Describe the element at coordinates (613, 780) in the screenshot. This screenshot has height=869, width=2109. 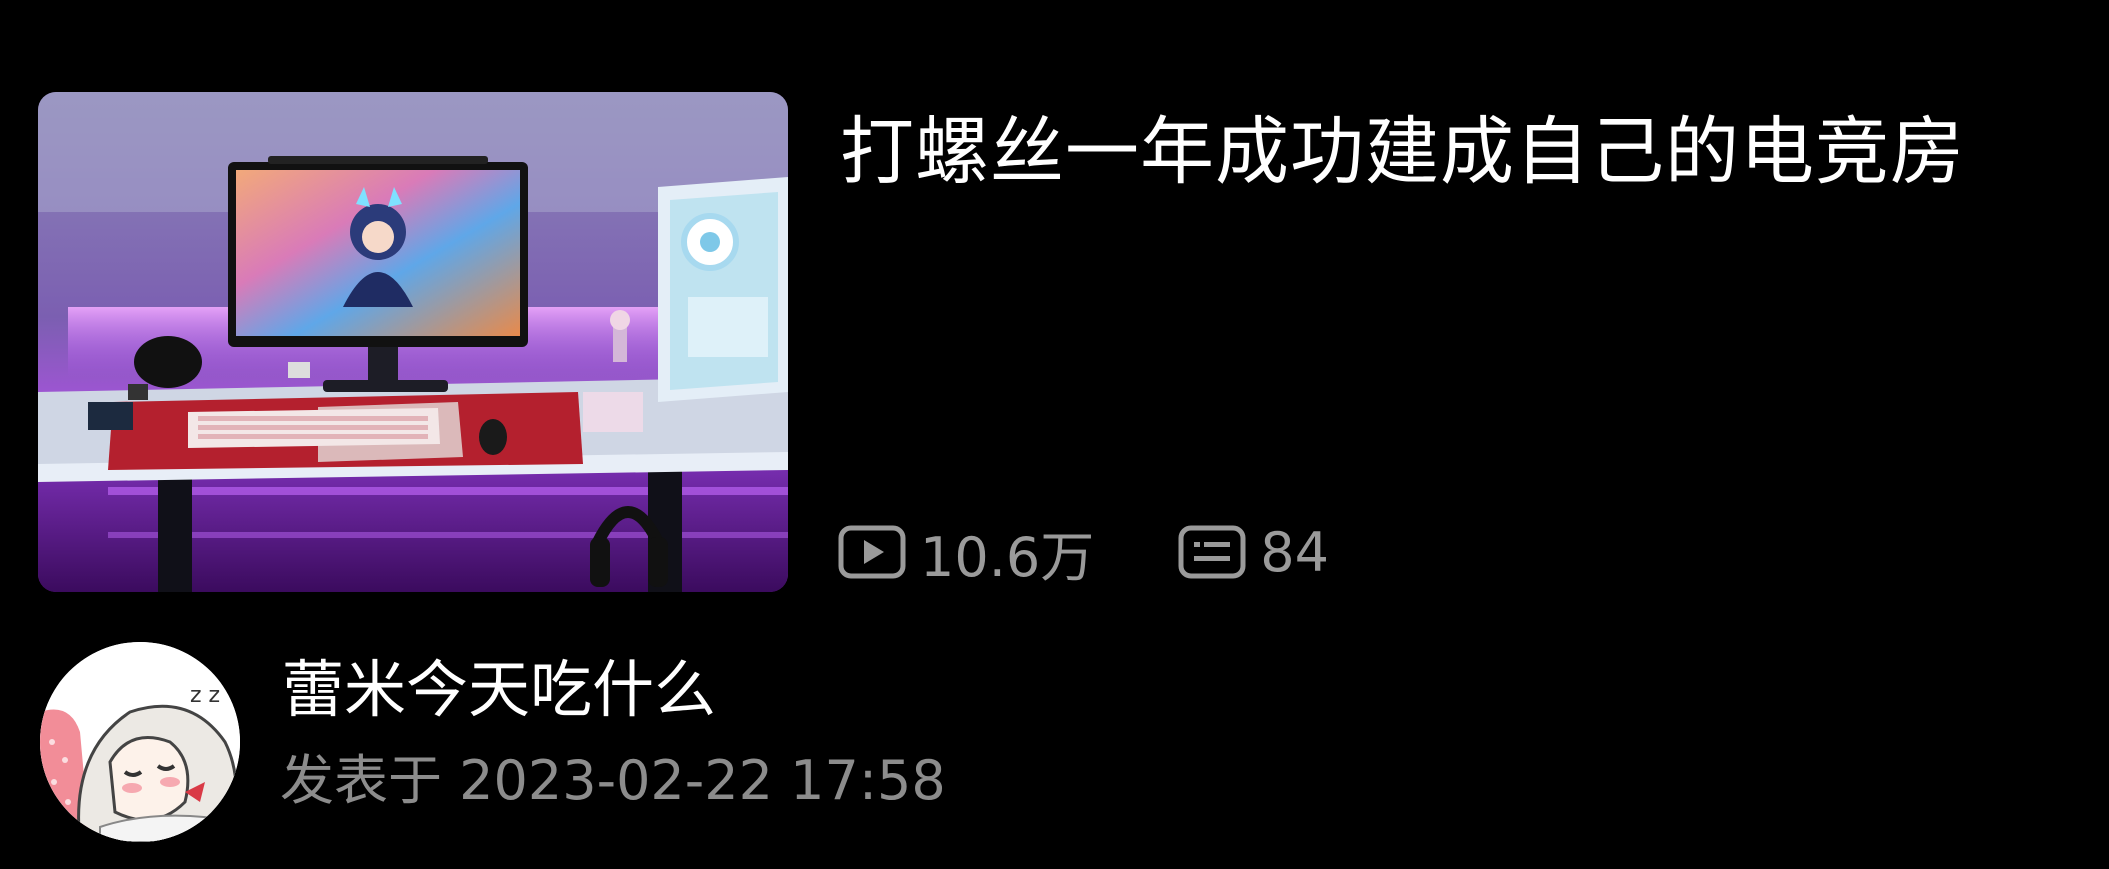
I see `post-timestamp: 发表于 2023-02-22 17:58` at that location.